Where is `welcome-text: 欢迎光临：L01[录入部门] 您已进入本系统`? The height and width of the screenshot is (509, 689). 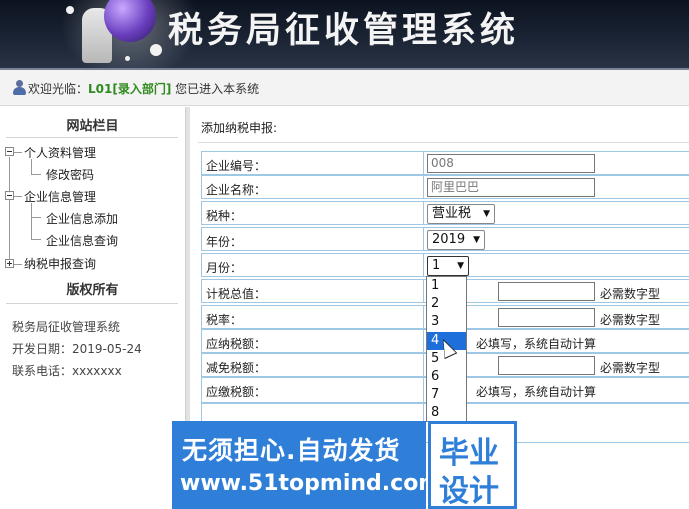 welcome-text: 欢迎光临：L01[录入部门] 您已进入本系统 is located at coordinates (143, 88).